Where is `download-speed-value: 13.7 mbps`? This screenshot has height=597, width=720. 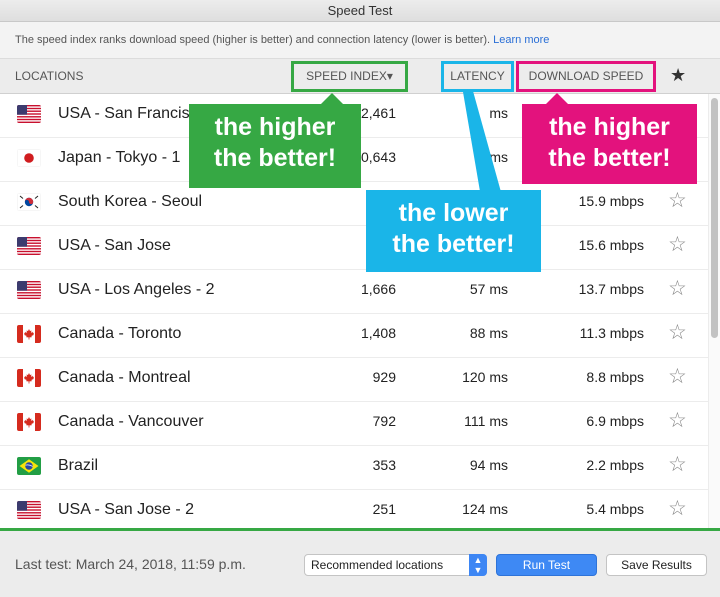 download-speed-value: 13.7 mbps is located at coordinates (611, 289).